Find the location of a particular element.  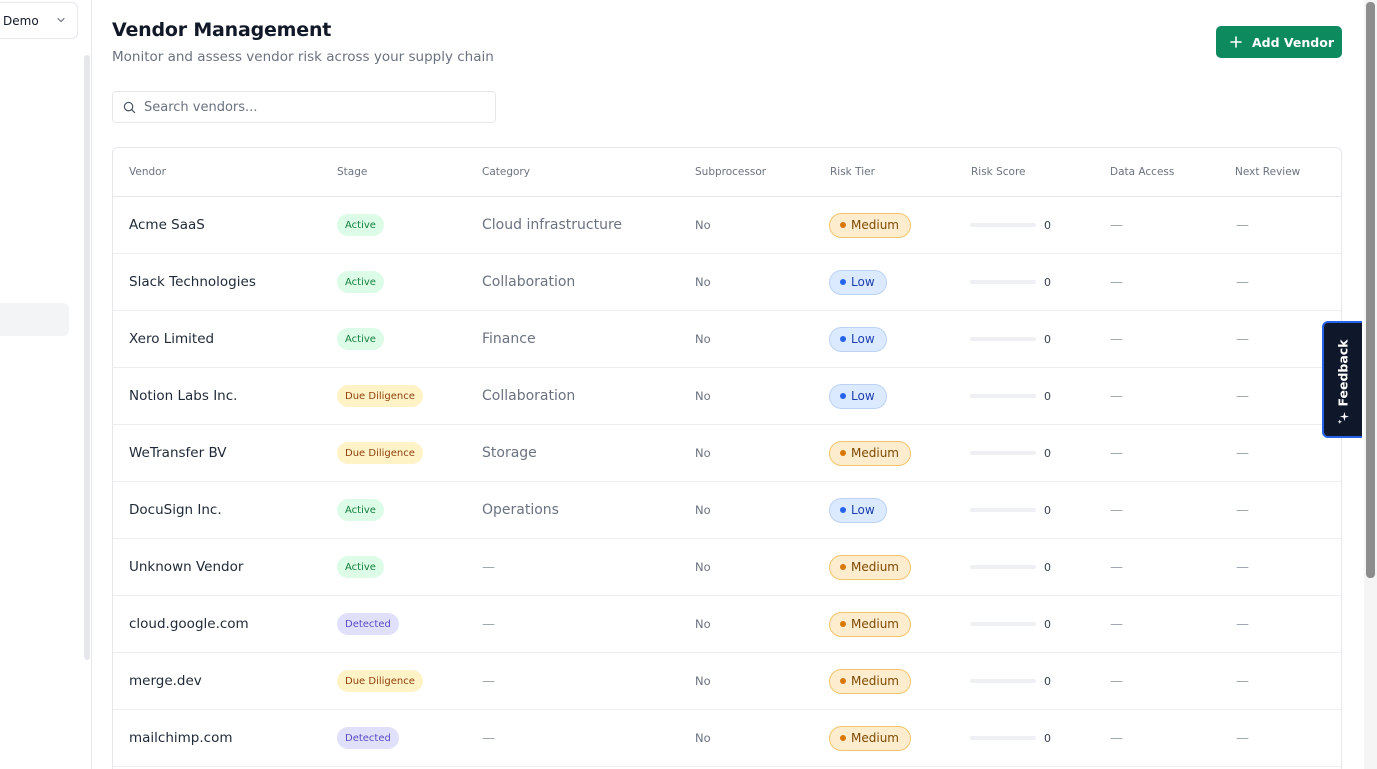

vendor-name: Notion Labs Inc. is located at coordinates (183, 396).